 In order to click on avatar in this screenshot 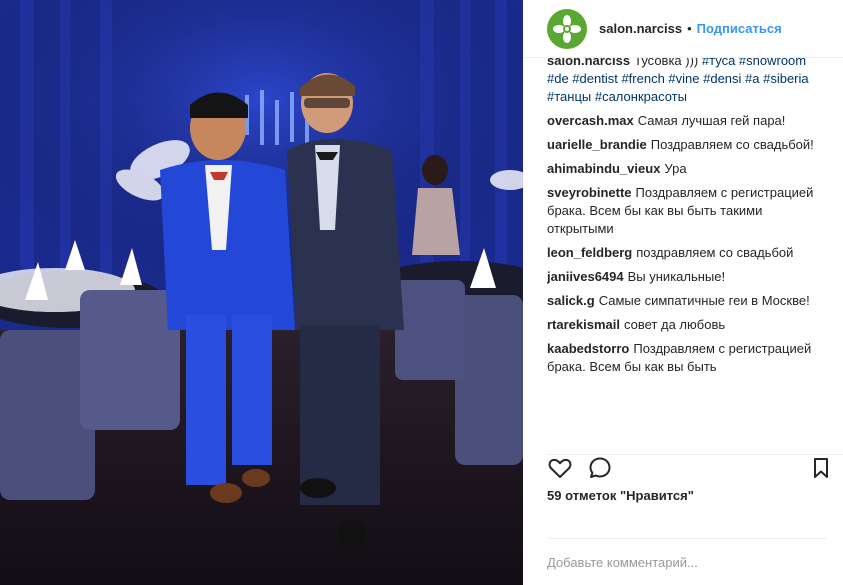, I will do `click(567, 28)`.